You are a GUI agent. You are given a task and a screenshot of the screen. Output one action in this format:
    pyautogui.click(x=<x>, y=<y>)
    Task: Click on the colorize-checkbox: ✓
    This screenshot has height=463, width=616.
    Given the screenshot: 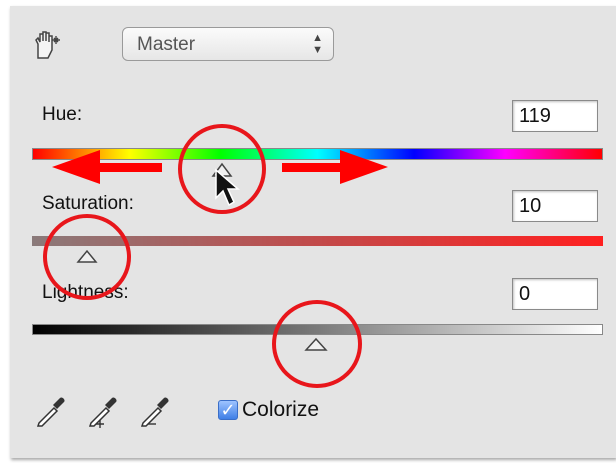 What is the action you would take?
    pyautogui.click(x=228, y=410)
    